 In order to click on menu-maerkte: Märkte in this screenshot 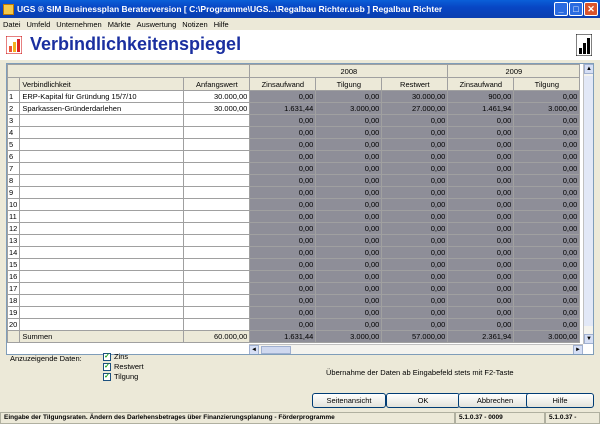, I will do `click(119, 24)`.